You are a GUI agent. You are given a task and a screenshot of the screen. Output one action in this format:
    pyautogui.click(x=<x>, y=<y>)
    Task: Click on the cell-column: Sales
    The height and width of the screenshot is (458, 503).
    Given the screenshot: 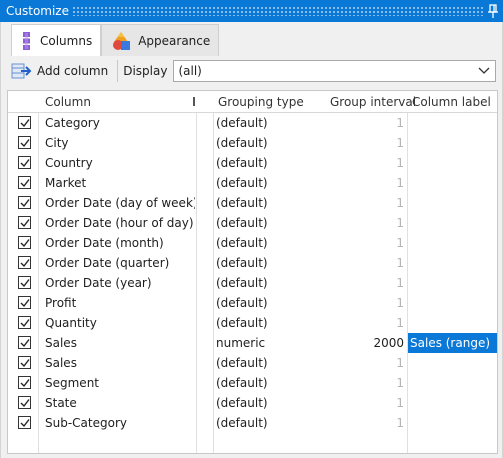 What is the action you would take?
    pyautogui.click(x=120, y=363)
    